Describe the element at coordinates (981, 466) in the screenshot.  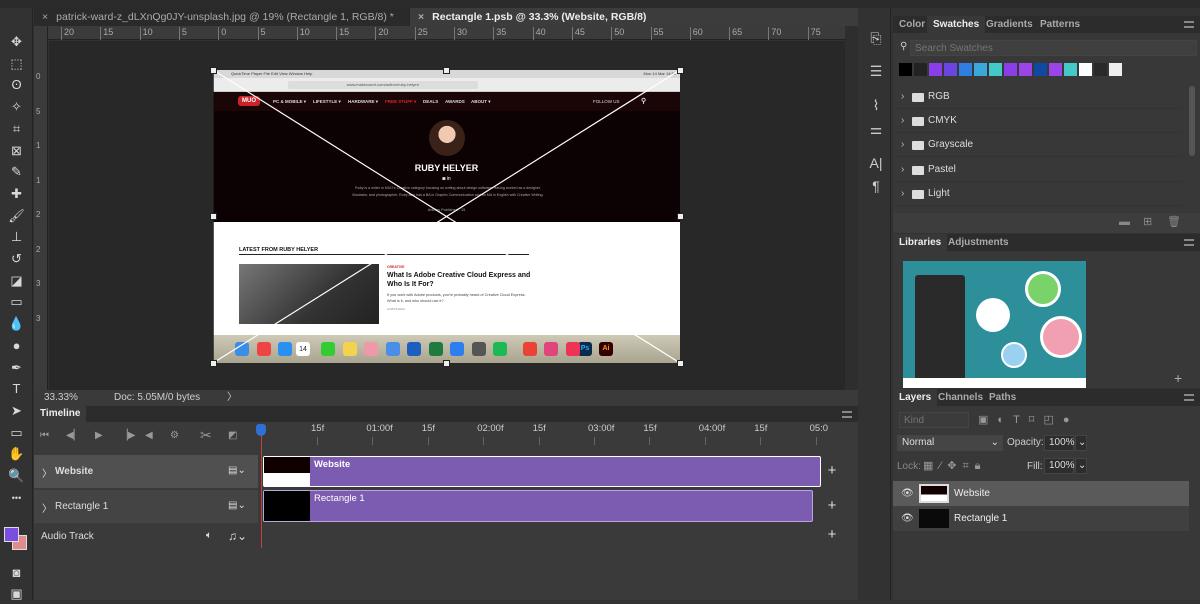
I see `lock-all-icon: 🔒︎` at that location.